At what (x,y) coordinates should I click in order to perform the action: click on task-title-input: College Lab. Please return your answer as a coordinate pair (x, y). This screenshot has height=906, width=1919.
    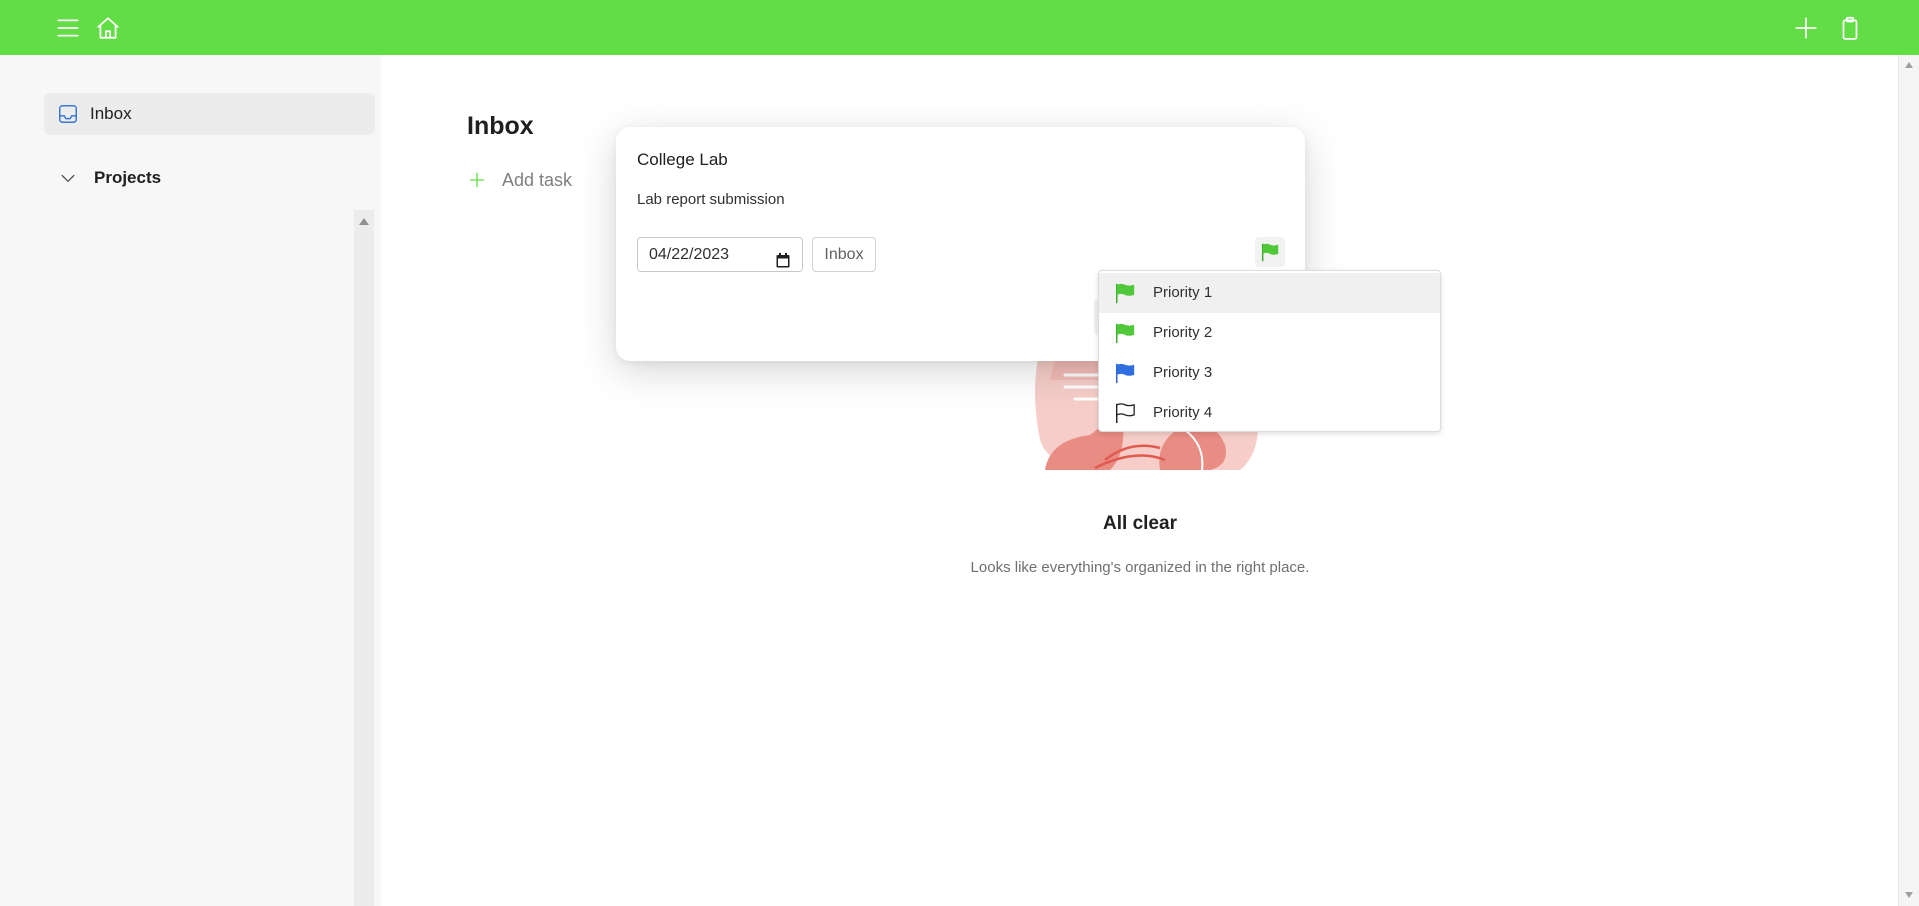
    Looking at the image, I should click on (682, 160).